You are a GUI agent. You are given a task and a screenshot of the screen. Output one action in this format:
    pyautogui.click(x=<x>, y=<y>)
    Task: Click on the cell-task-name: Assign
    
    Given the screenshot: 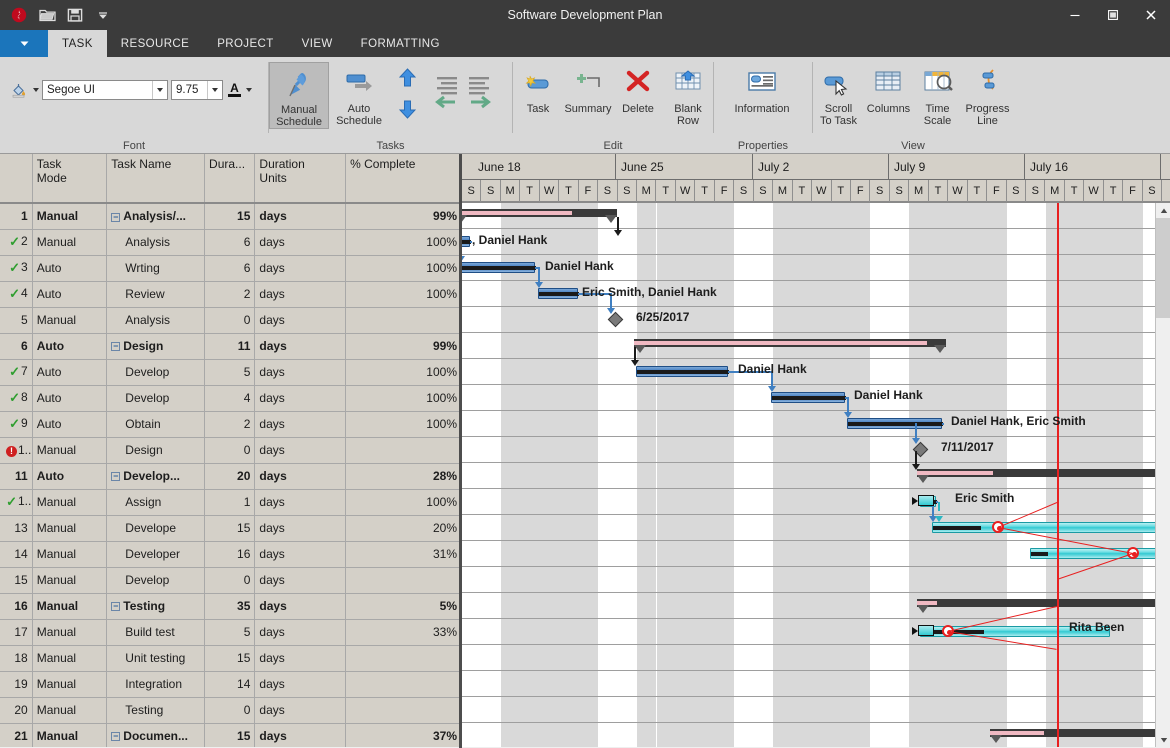 What is the action you would take?
    pyautogui.click(x=156, y=502)
    